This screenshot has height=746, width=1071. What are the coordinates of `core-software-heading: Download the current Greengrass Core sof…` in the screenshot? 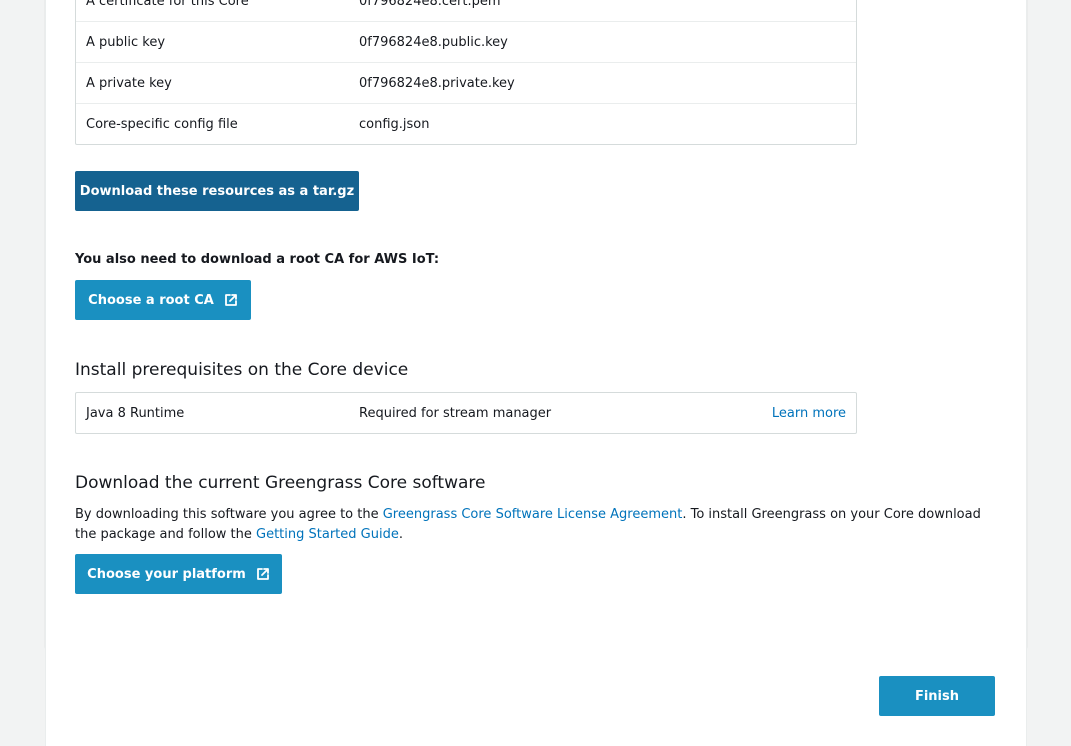 It's located at (280, 483).